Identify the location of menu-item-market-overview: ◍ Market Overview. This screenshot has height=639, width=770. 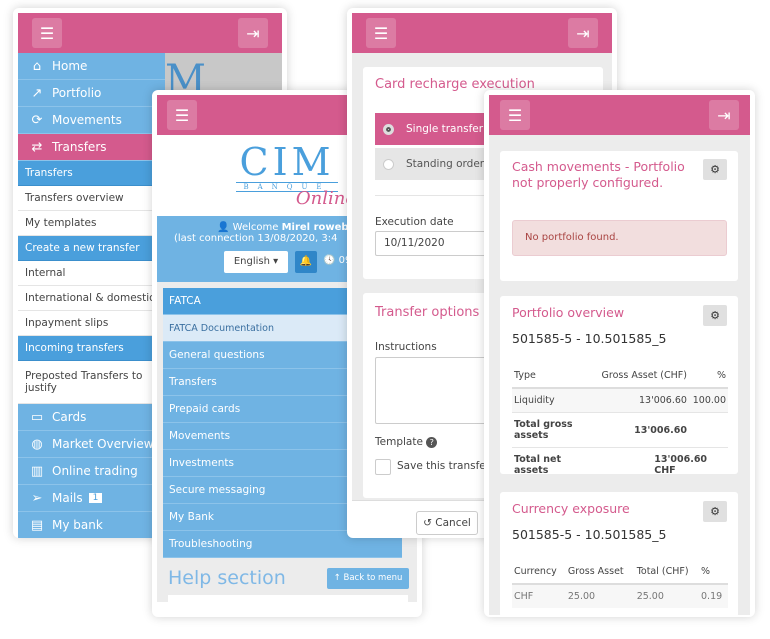
(91, 444).